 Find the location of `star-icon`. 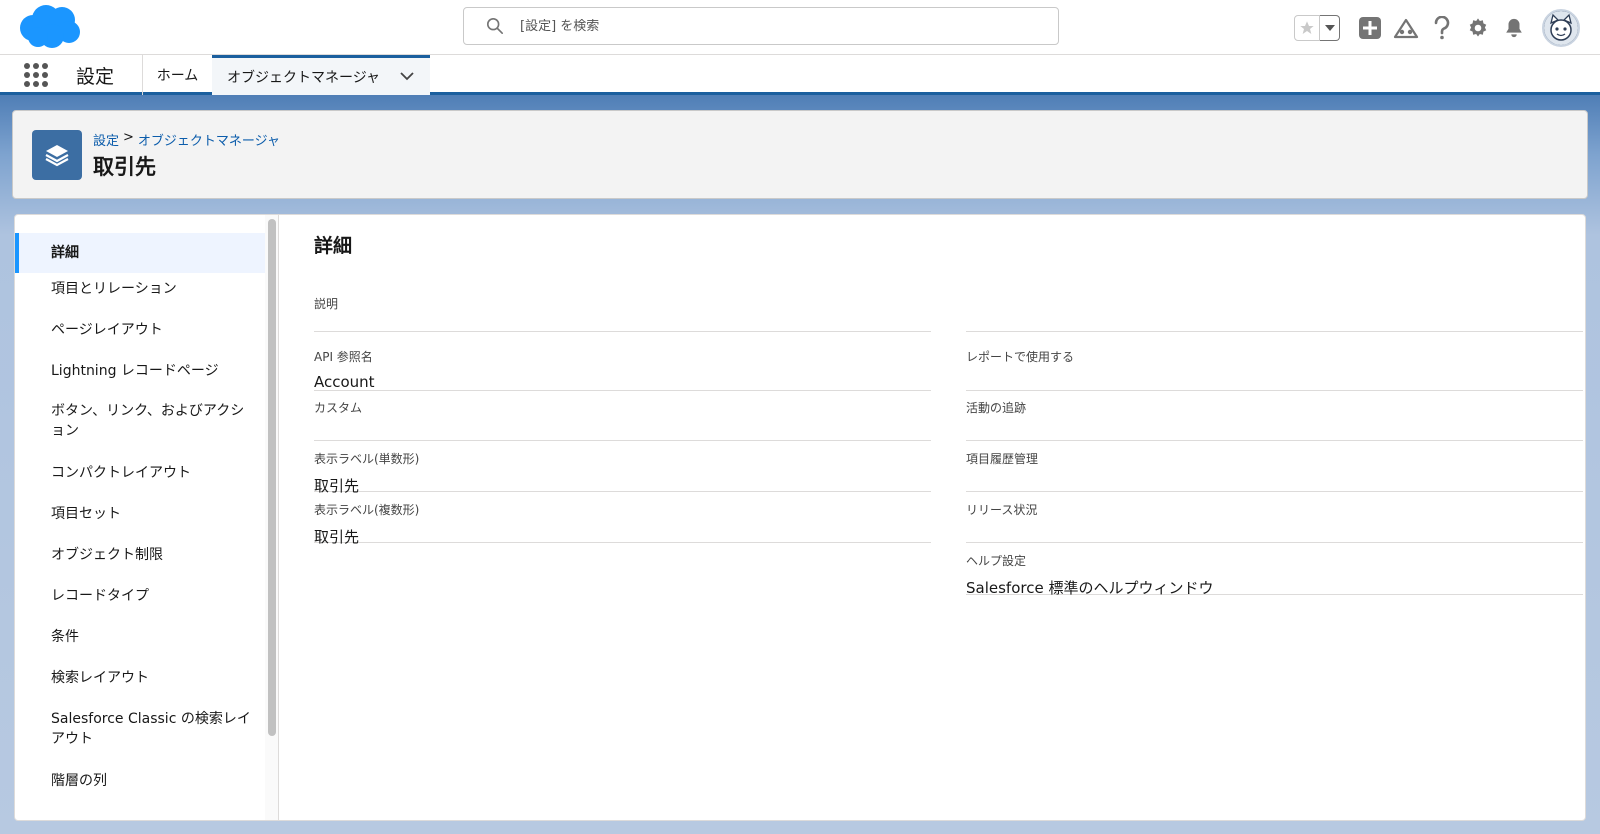

star-icon is located at coordinates (1307, 27).